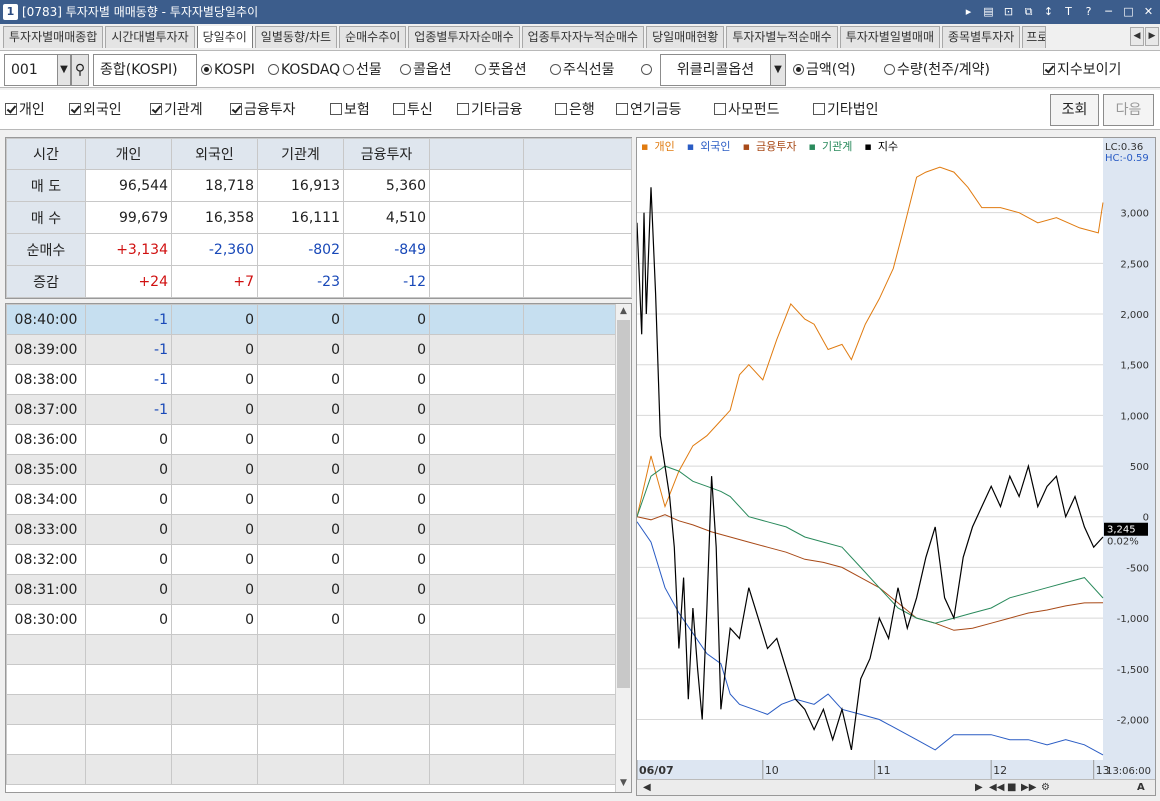 Image resolution: width=1160 pixels, height=801 pixels. Describe the element at coordinates (846, 110) in the screenshot. I see `investor-checkbox-10: 기타법인` at that location.